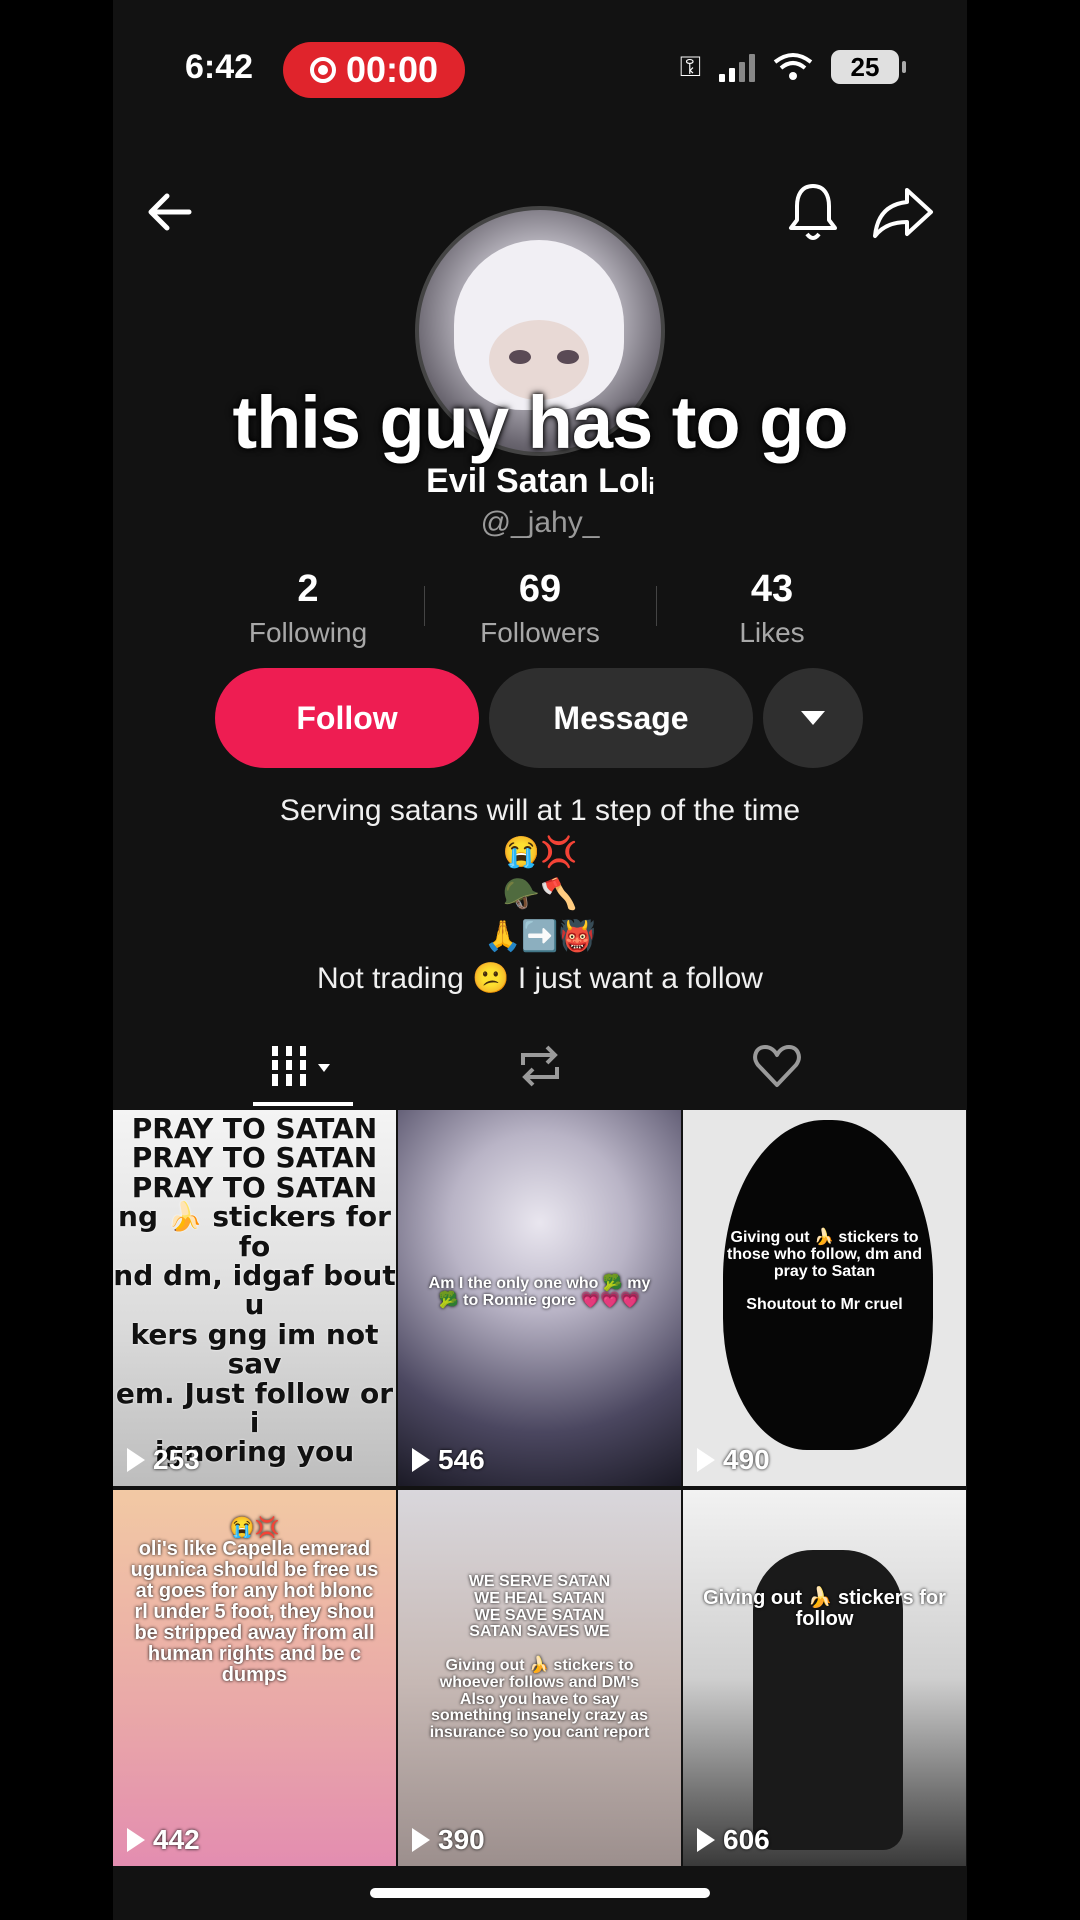 The image size is (1080, 1920). What do you see at coordinates (772, 589) in the screenshot?
I see `stat-value: 43` at bounding box center [772, 589].